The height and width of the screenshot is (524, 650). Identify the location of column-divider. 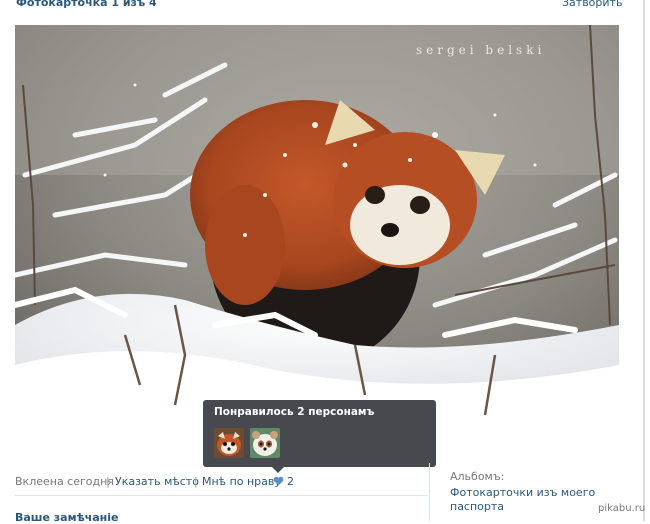
(429, 492).